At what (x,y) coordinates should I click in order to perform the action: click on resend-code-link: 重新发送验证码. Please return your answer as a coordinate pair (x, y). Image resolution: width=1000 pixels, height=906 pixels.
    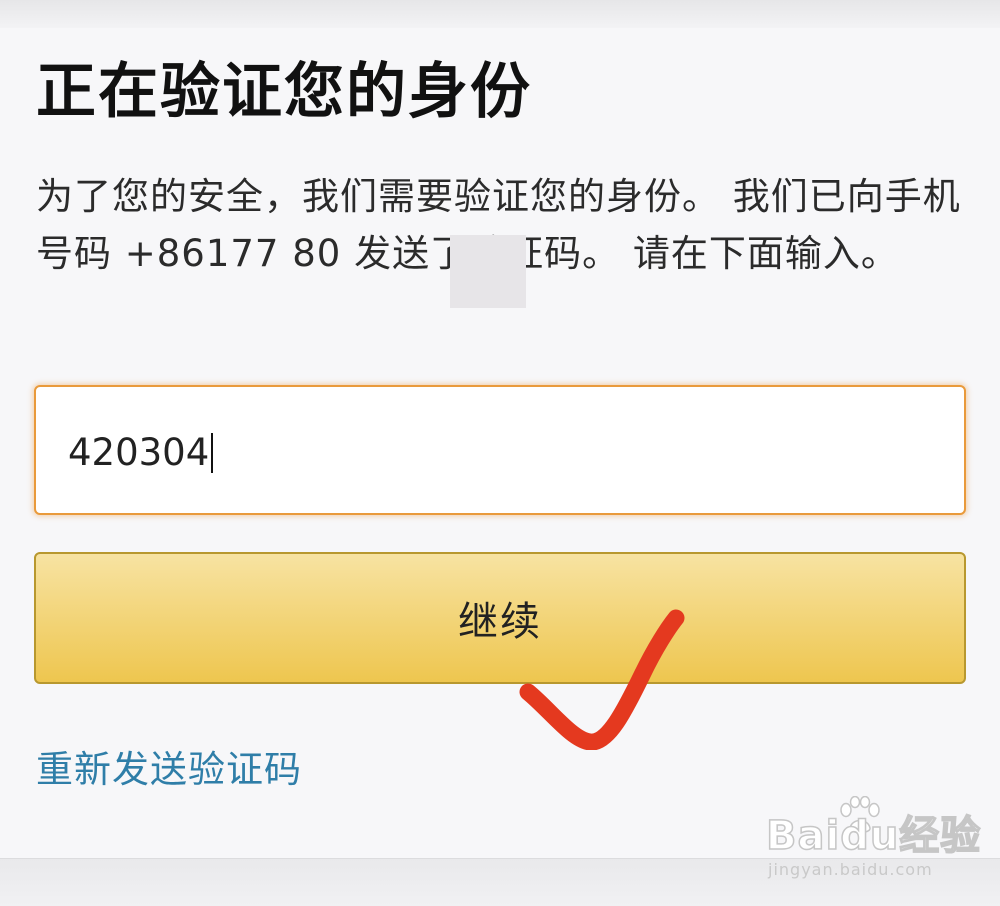
    Looking at the image, I should click on (169, 770).